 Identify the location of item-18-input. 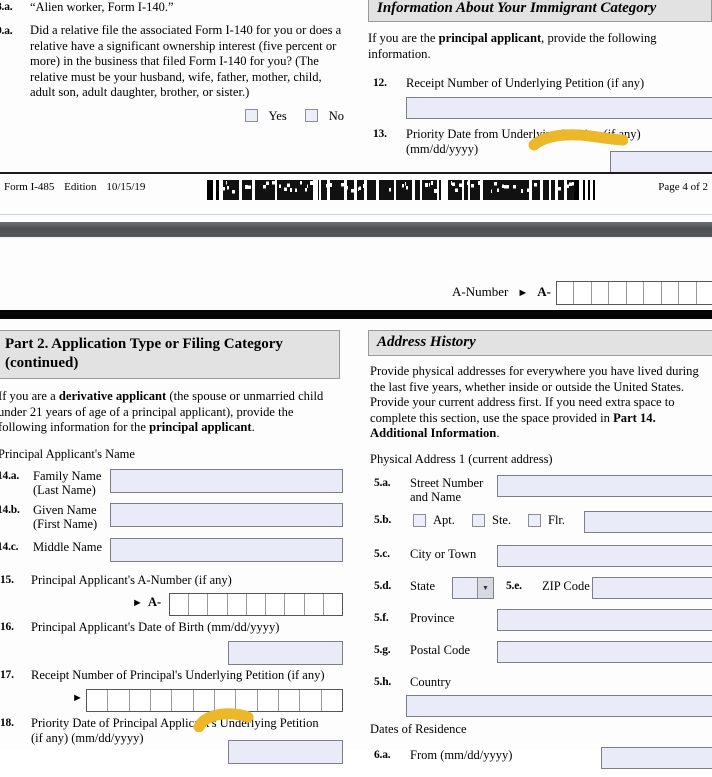
(285, 752).